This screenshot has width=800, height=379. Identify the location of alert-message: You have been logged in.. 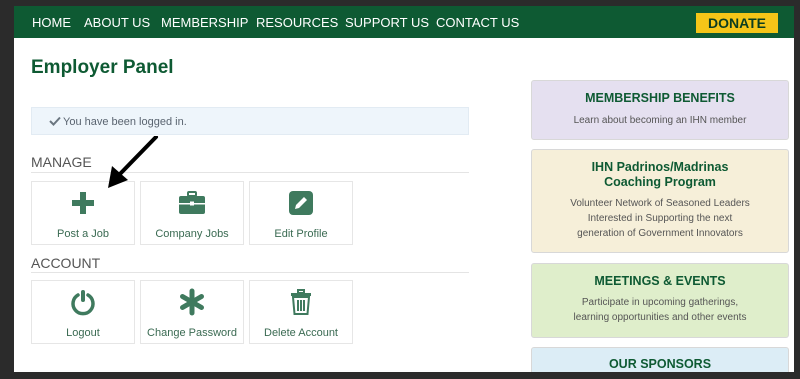
(125, 122).